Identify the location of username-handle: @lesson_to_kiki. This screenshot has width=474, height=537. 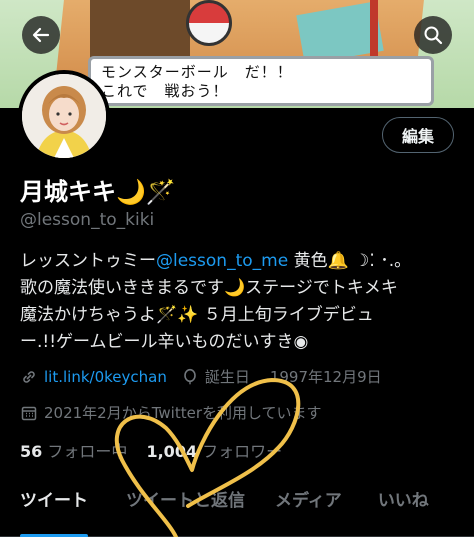
(87, 220).